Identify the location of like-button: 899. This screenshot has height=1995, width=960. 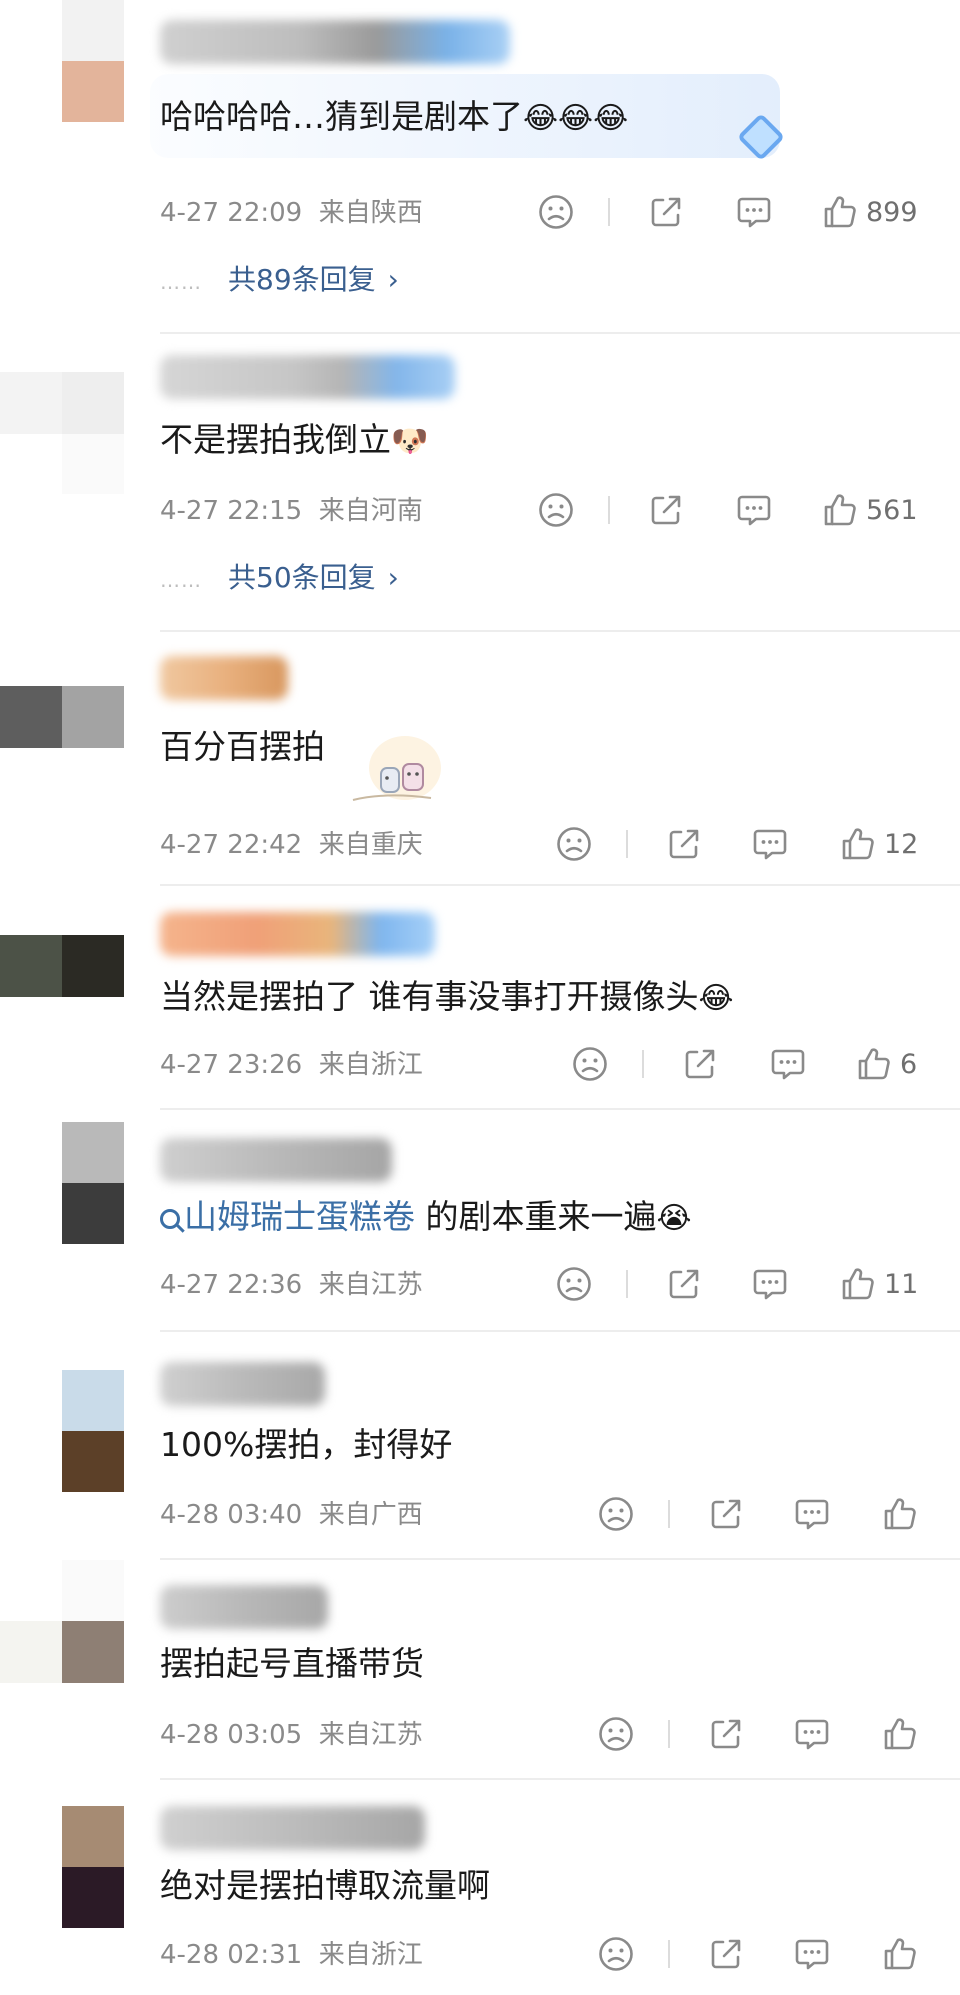
(870, 212).